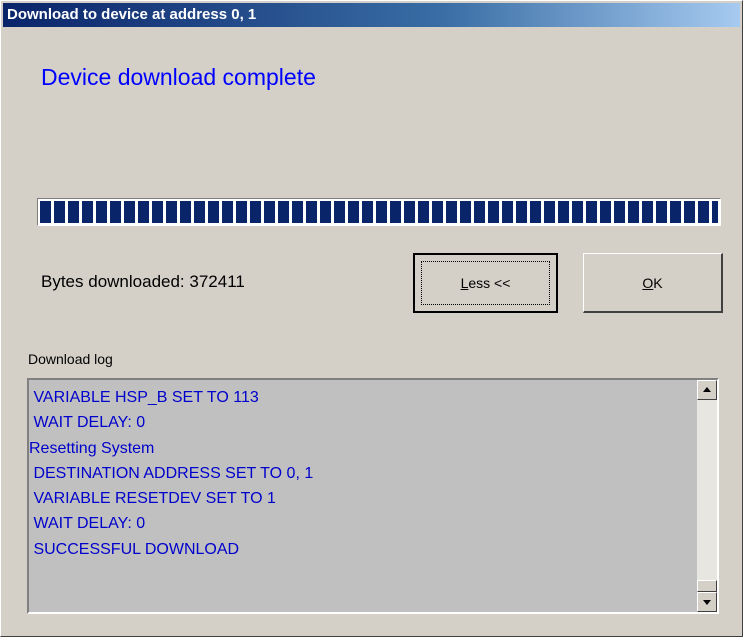  Describe the element at coordinates (371, 15) in the screenshot. I see `title-bar: Download to device at address 0, 1` at that location.